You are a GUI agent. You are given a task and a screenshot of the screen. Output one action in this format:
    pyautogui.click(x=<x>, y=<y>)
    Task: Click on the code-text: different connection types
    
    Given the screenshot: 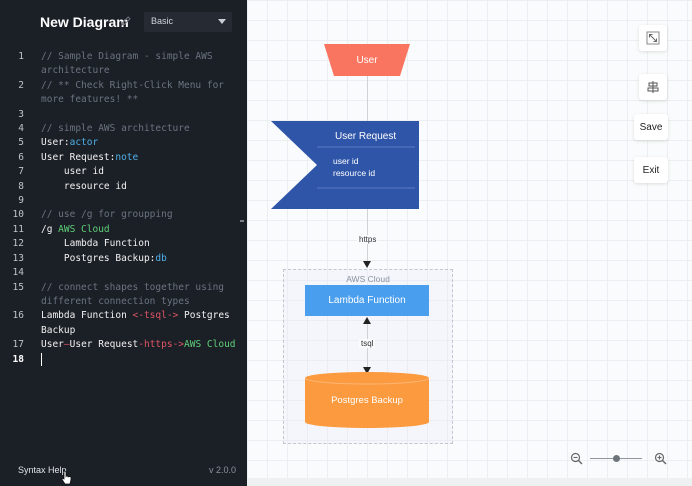 What is the action you would take?
    pyautogui.click(x=107, y=302)
    